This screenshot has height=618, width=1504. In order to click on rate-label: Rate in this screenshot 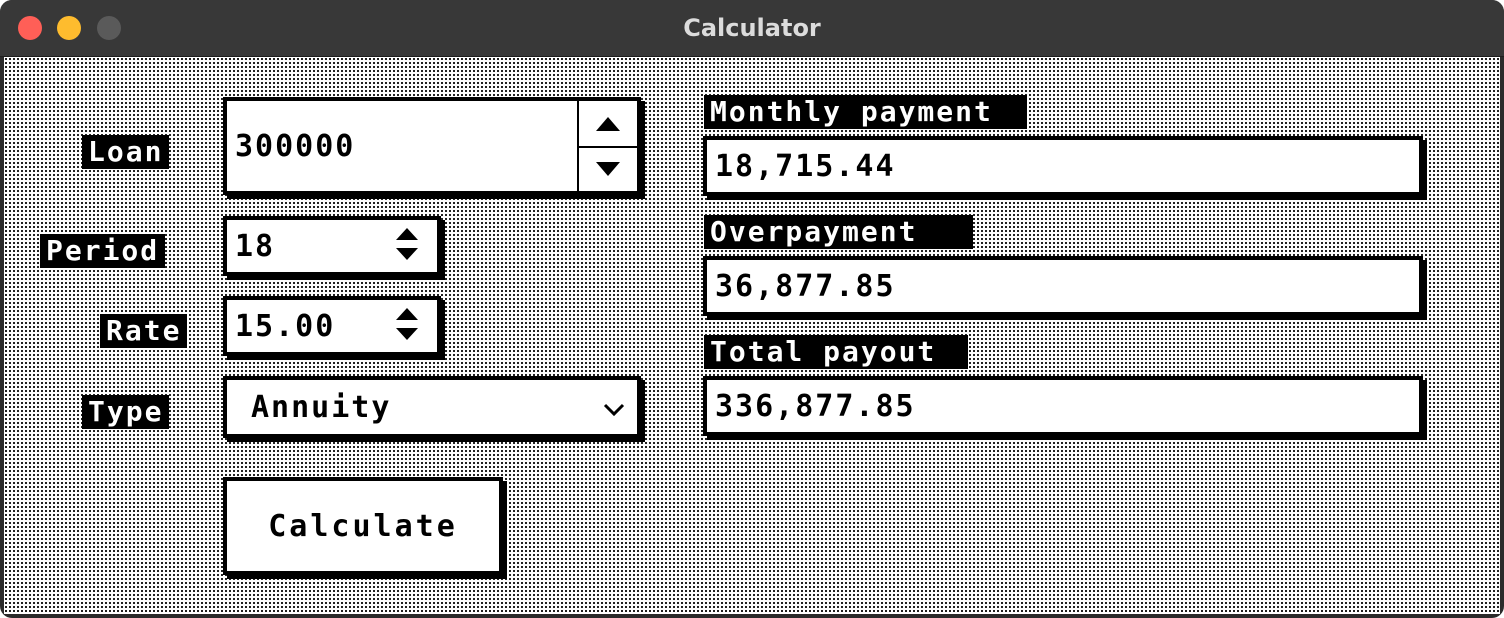, I will do `click(144, 331)`.